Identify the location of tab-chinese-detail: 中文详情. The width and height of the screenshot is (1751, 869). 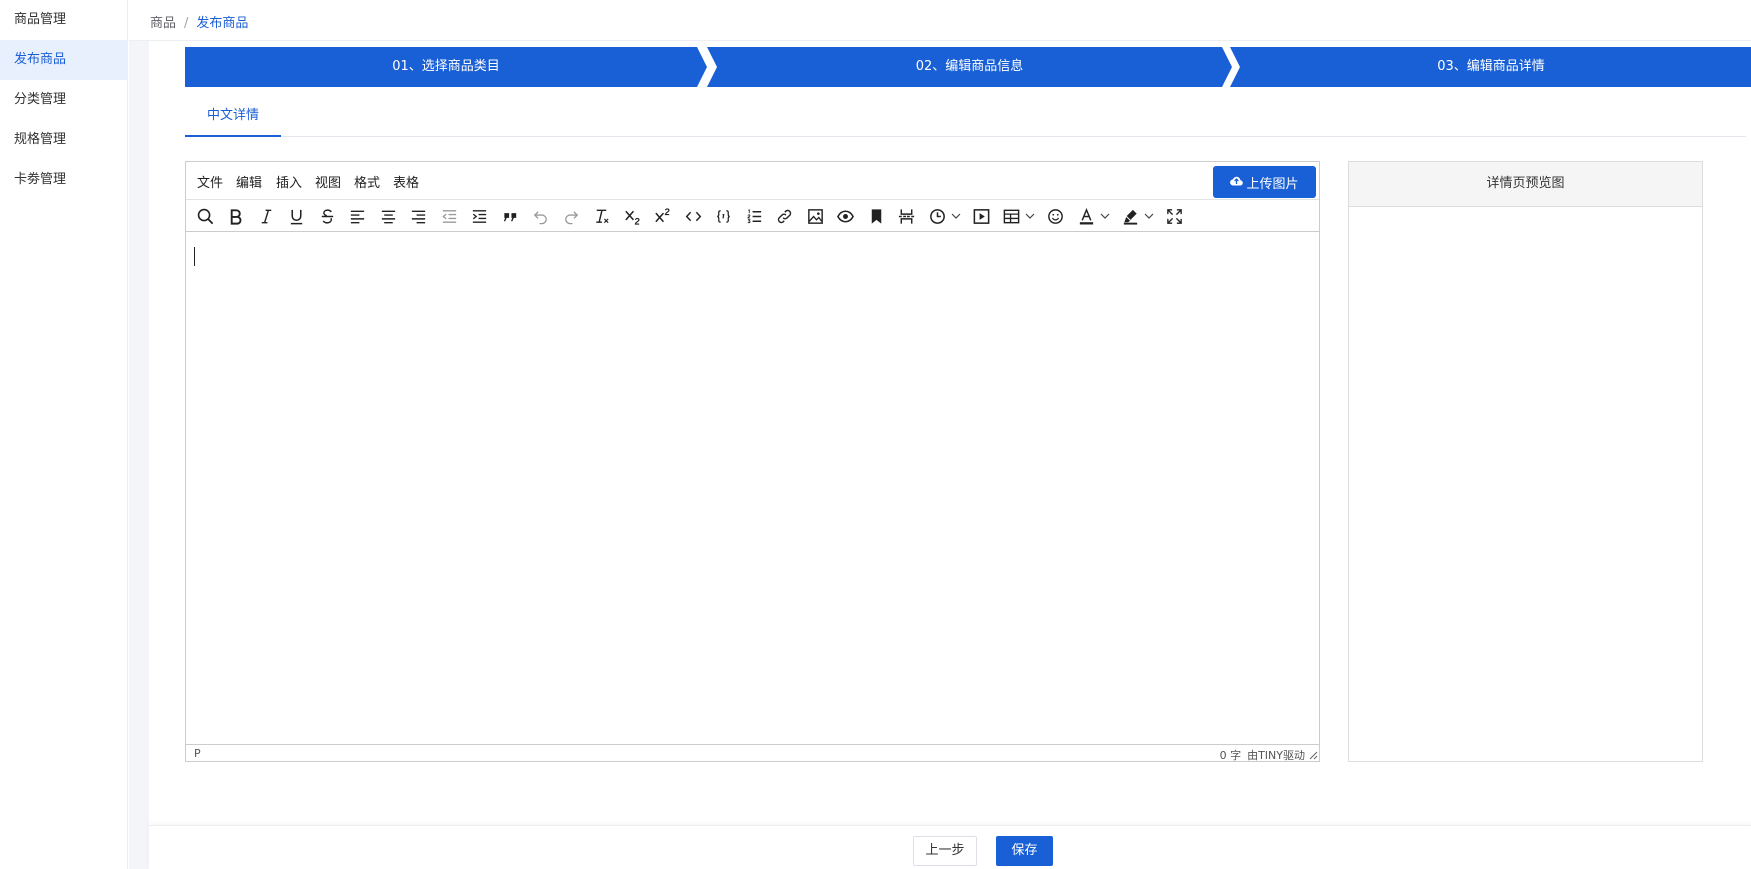
(233, 118).